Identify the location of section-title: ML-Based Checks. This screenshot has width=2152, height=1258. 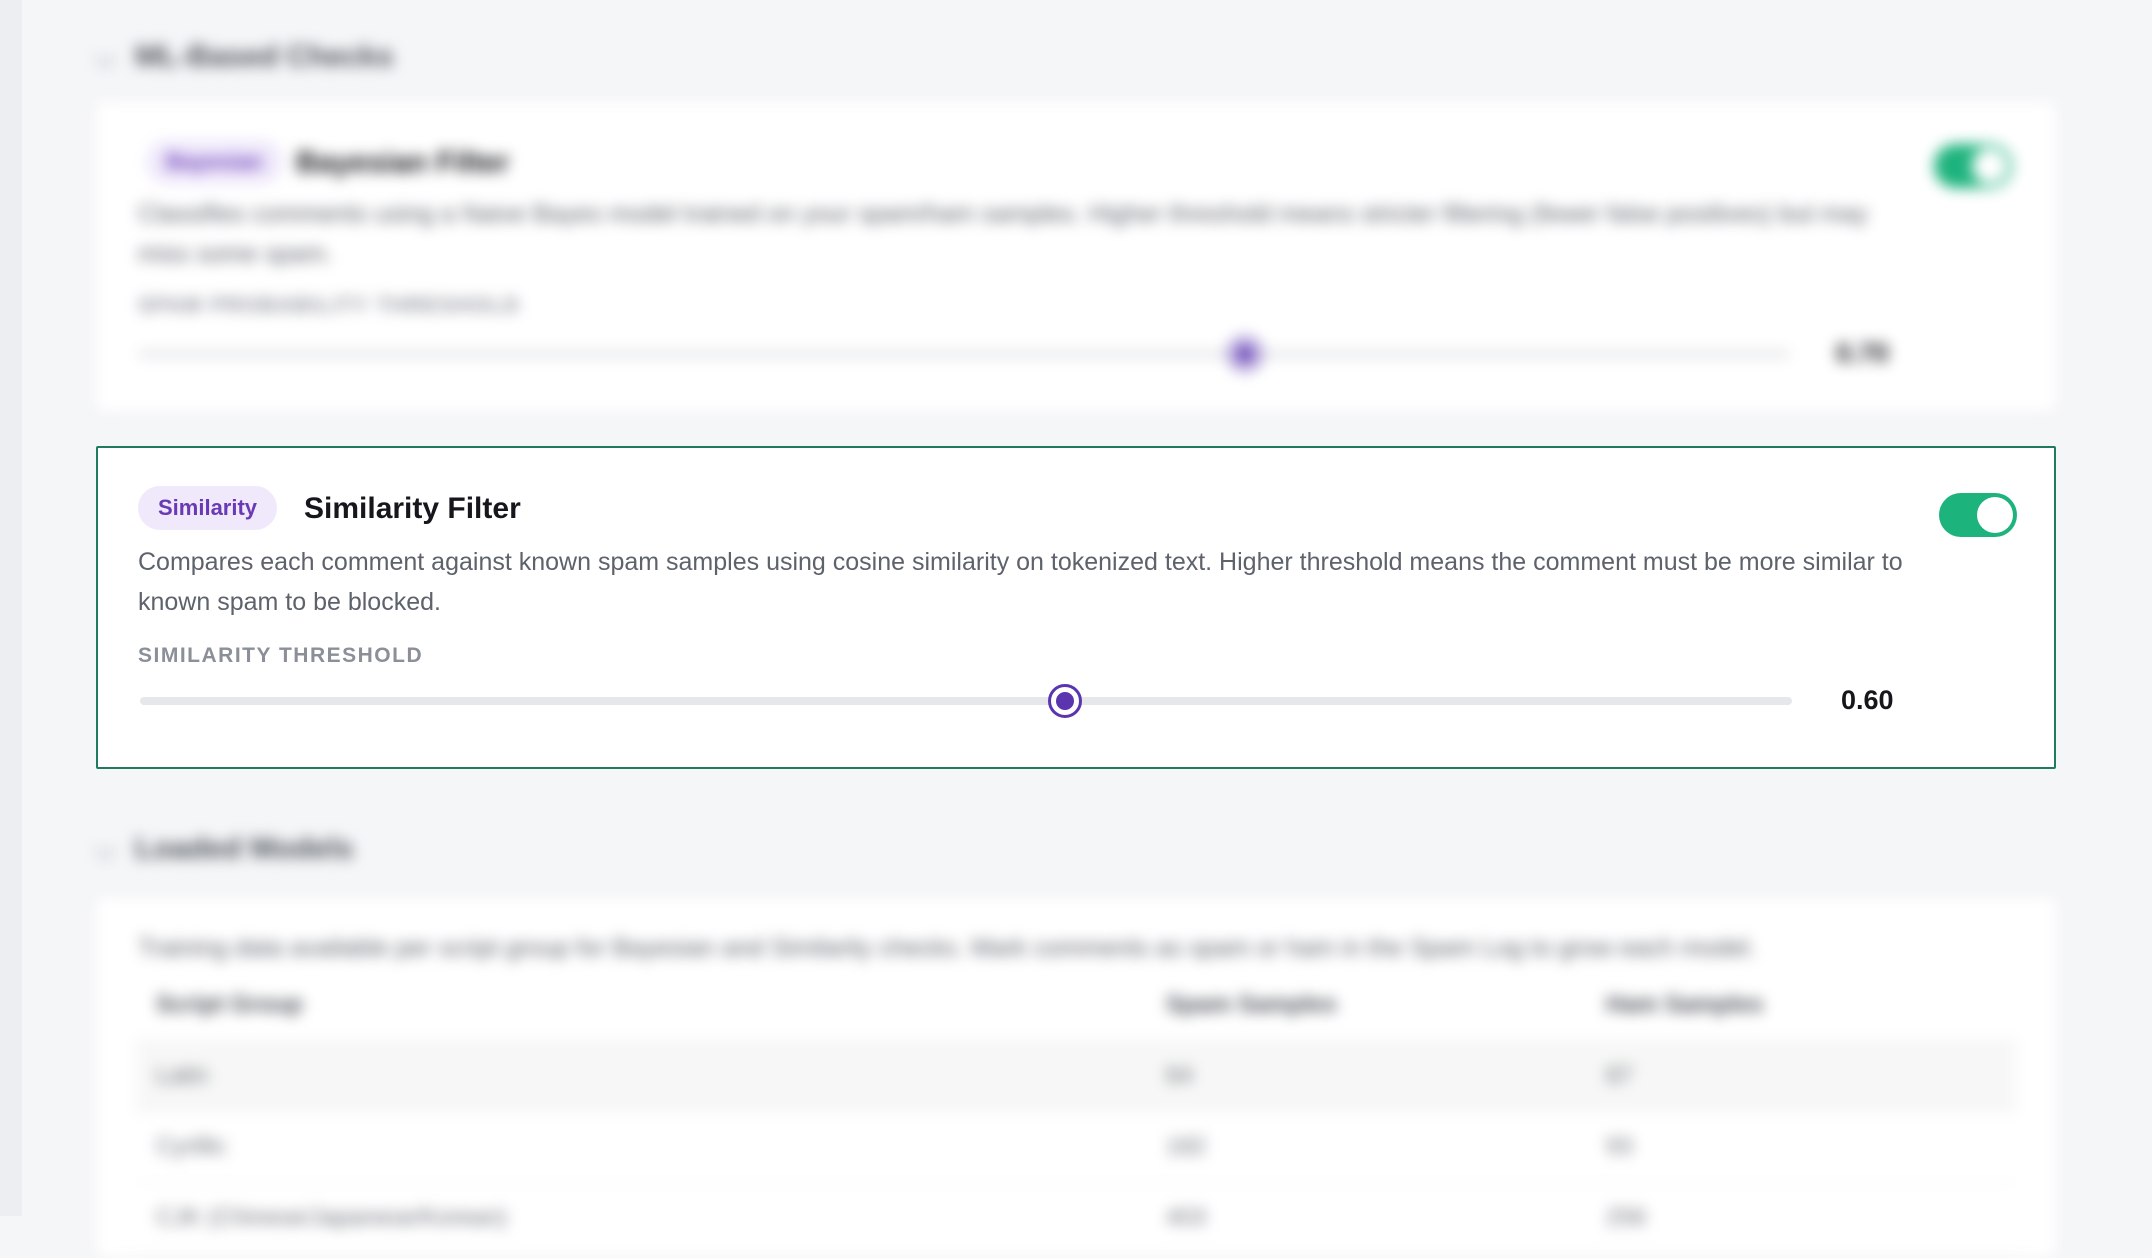
(264, 56).